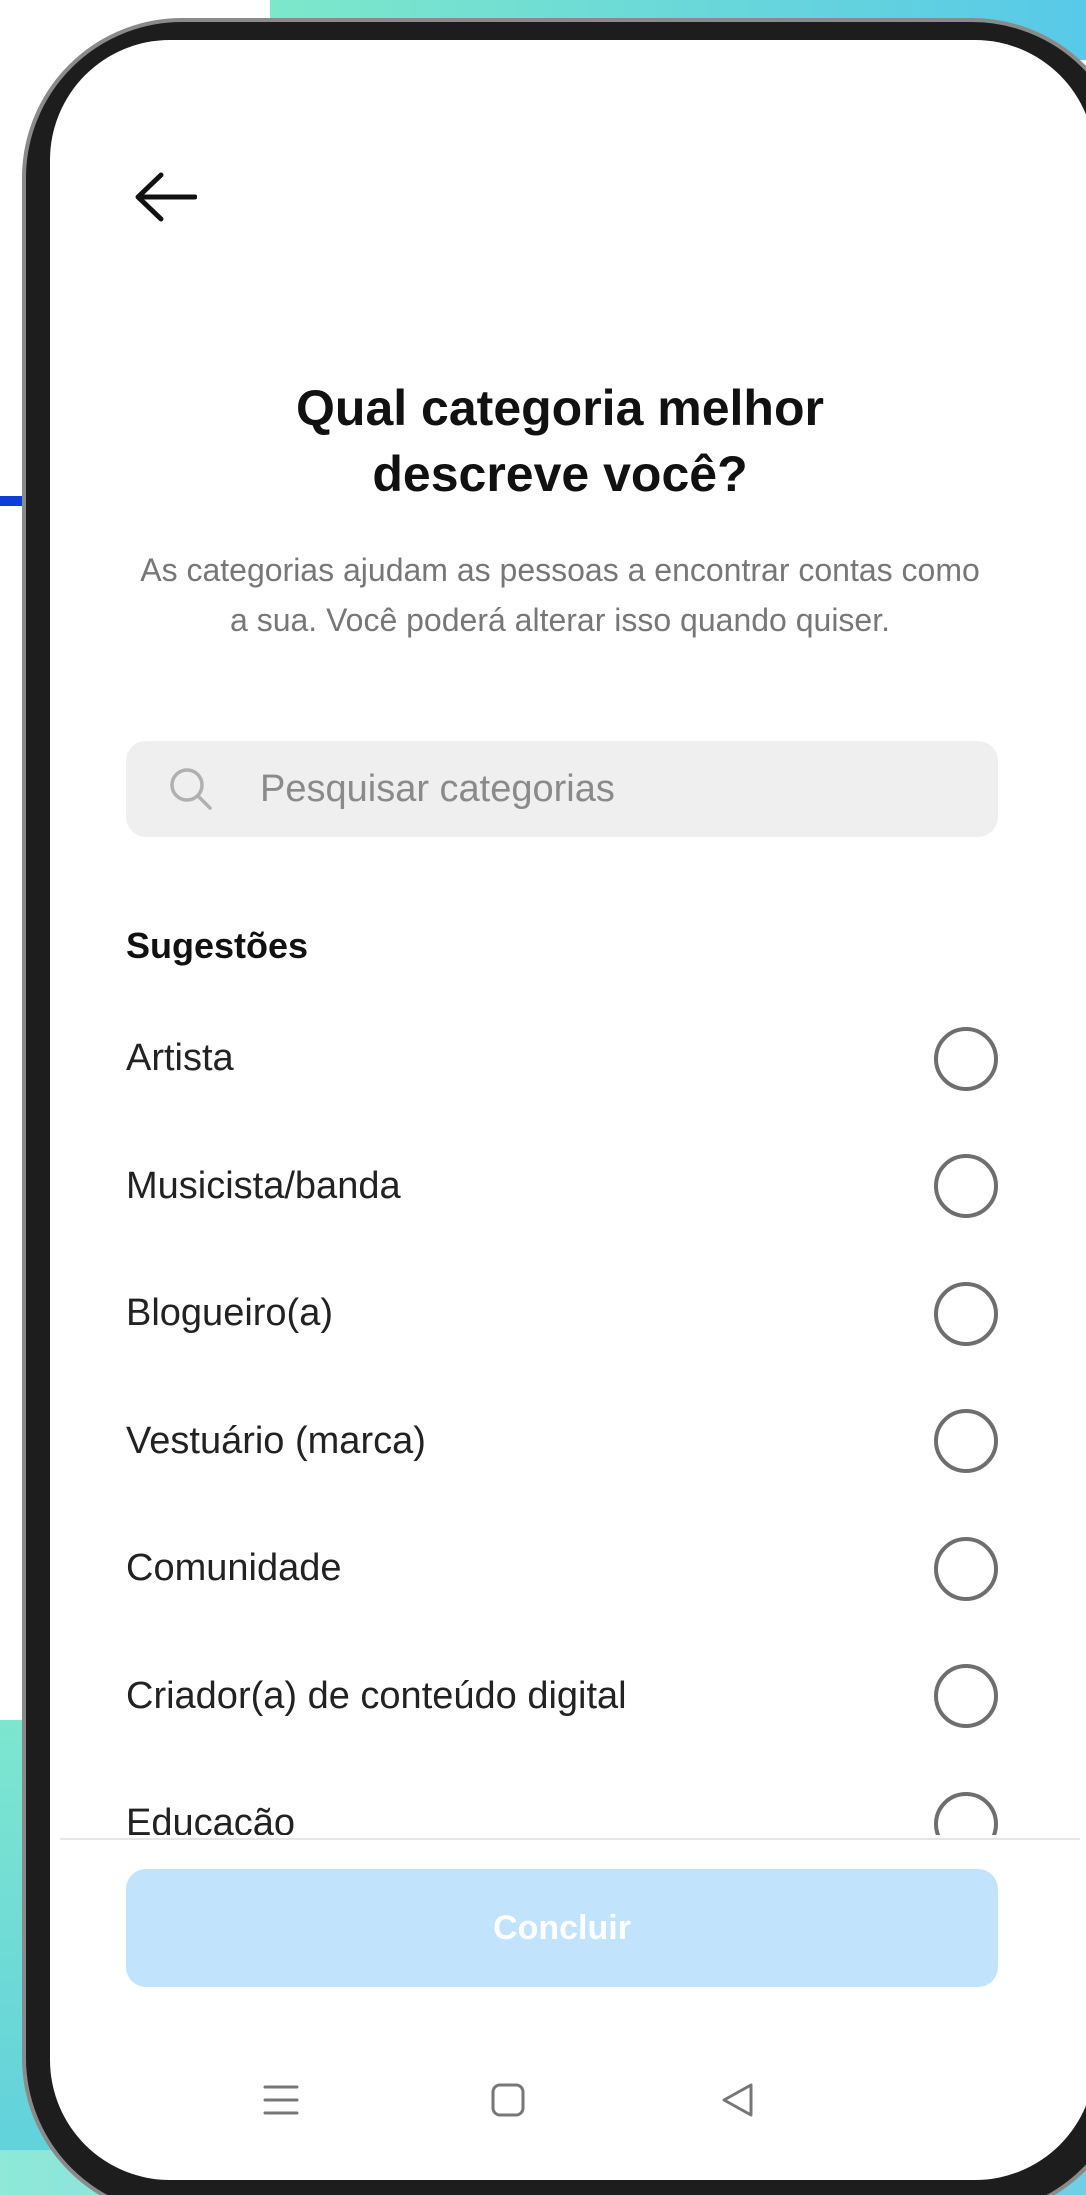 The image size is (1086, 2195). Describe the element at coordinates (229, 1313) in the screenshot. I see `list-item-label: Blogueiro(a)` at that location.